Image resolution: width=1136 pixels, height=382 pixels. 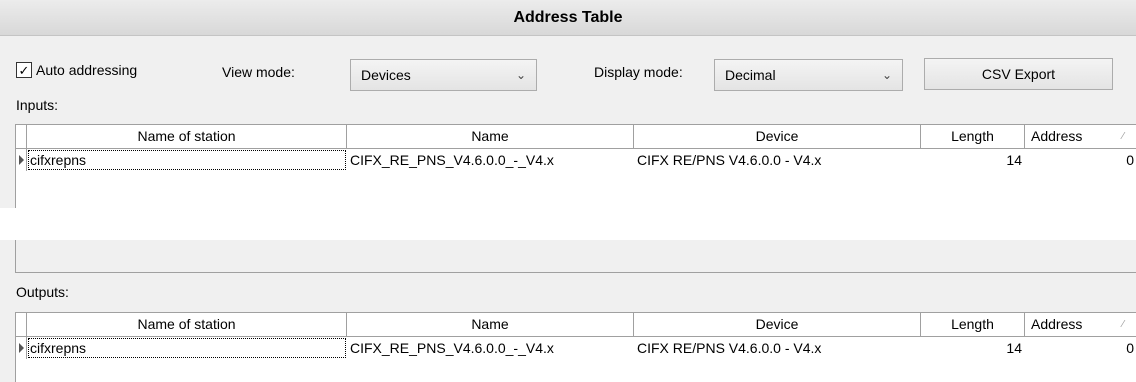 I want to click on check-icon: ✓, so click(x=24, y=70).